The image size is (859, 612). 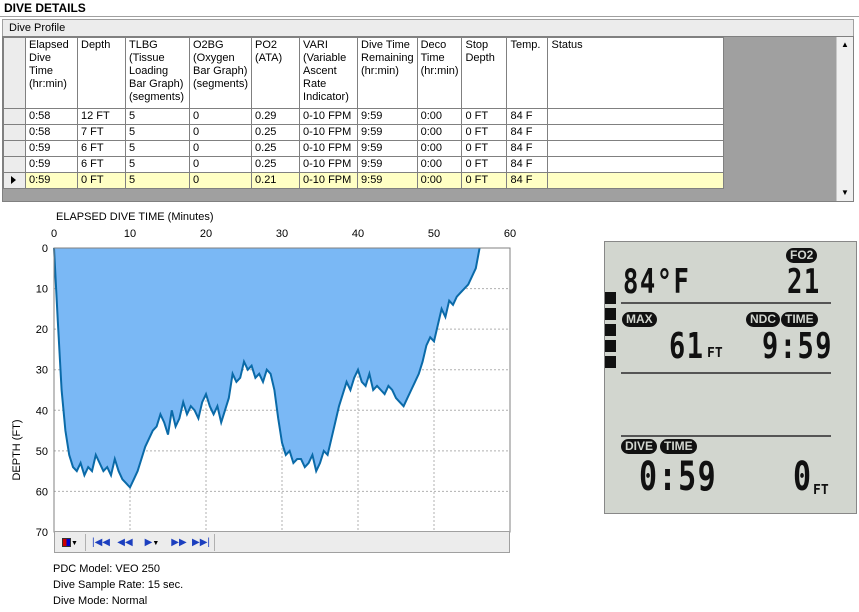 What do you see at coordinates (220, 73) in the screenshot?
I see `column-header: O2BG (Oxygen Bar Graph) (segments)` at bounding box center [220, 73].